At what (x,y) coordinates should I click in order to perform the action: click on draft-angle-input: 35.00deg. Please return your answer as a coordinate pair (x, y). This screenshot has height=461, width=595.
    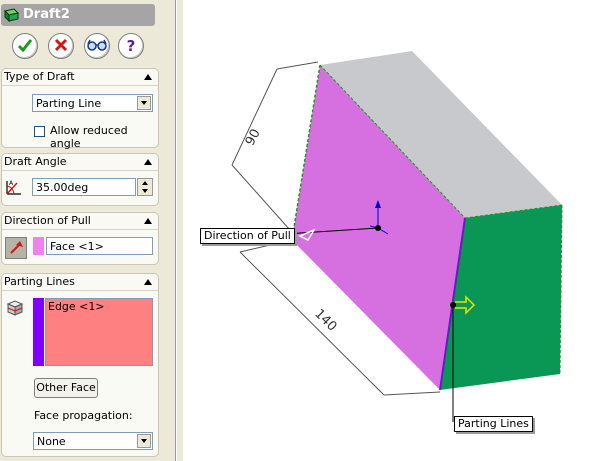
    Looking at the image, I should click on (84, 187).